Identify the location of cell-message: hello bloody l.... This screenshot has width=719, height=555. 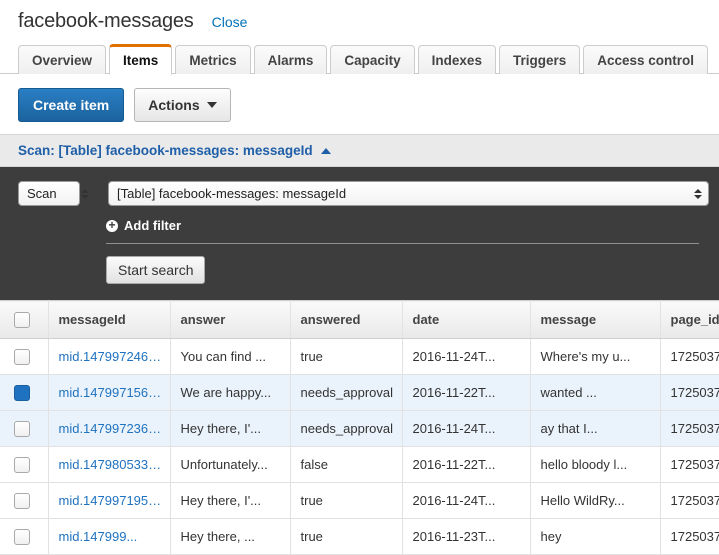
(595, 464).